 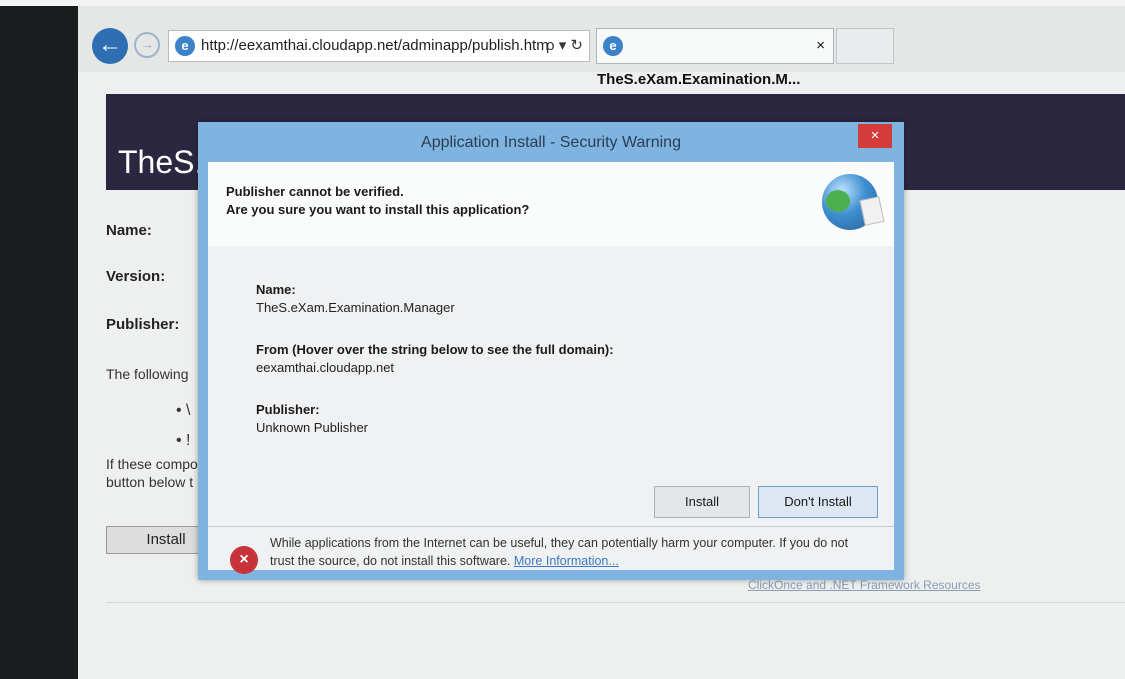 I want to click on shield-warning-icon: ×, so click(x=244, y=560).